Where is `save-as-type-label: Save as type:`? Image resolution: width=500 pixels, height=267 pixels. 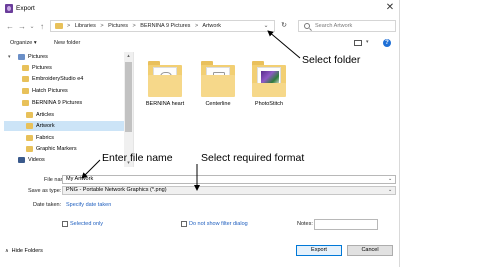 save-as-type-label: Save as type: is located at coordinates (45, 191).